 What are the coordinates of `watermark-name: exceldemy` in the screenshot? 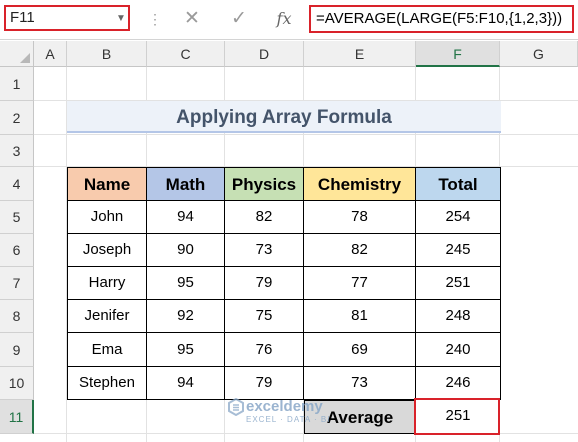 It's located at (284, 406).